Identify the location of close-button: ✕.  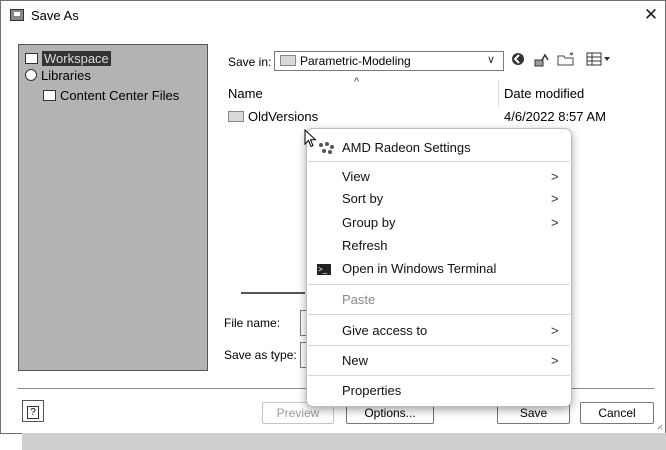
(651, 15).